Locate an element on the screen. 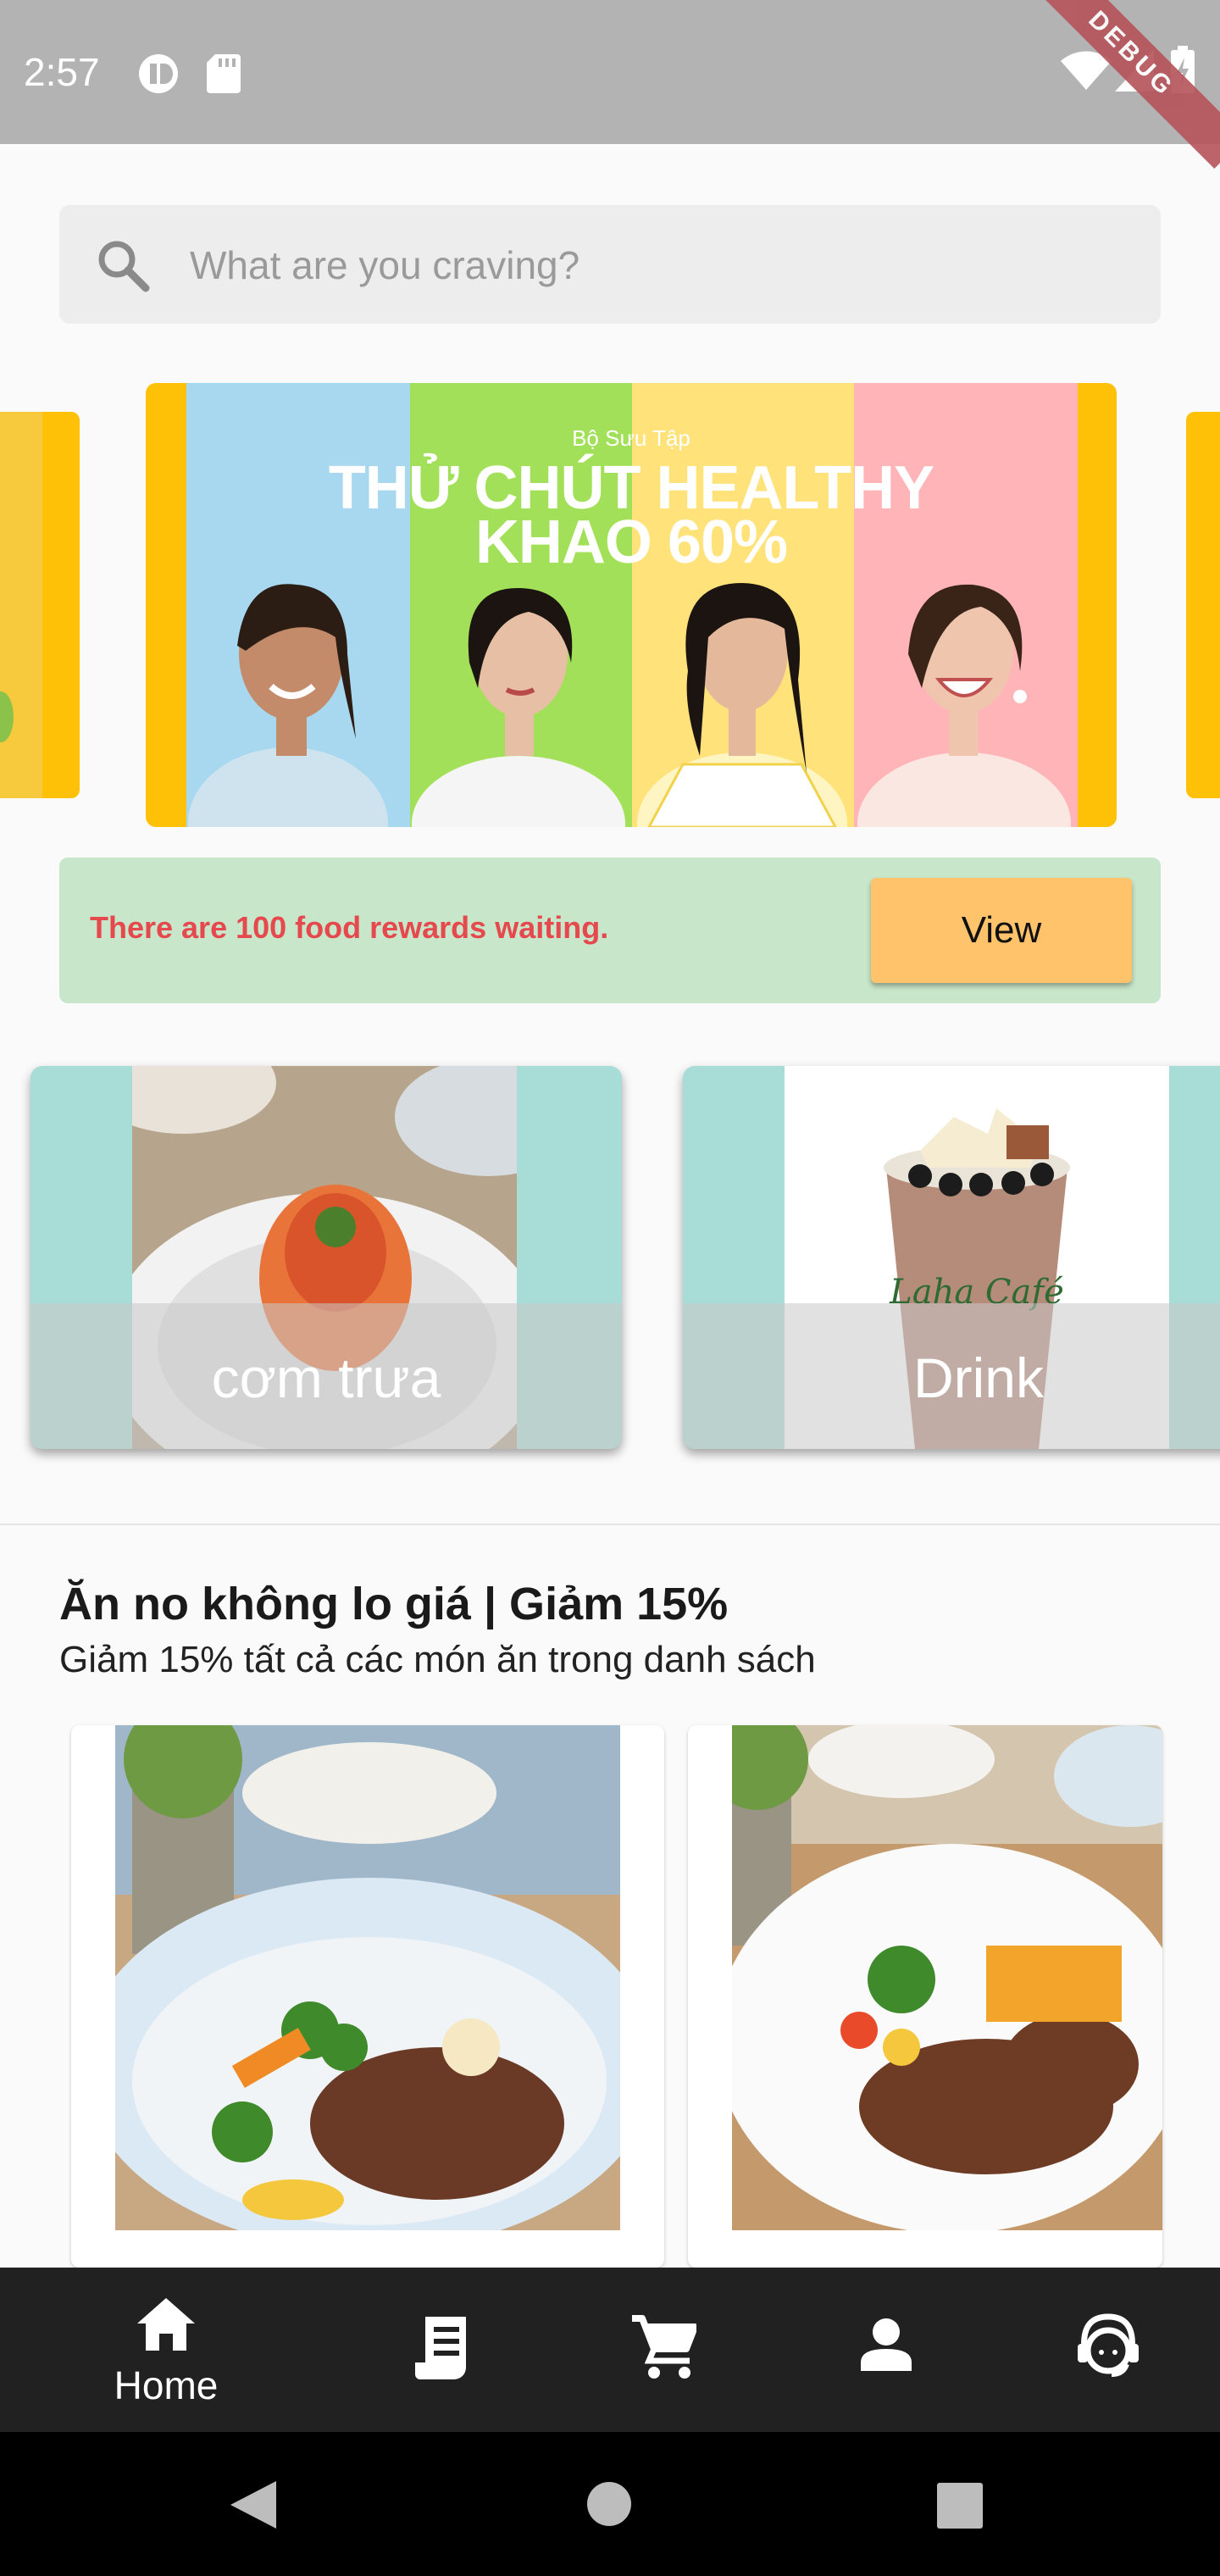  nav-orders is located at coordinates (444, 2350).